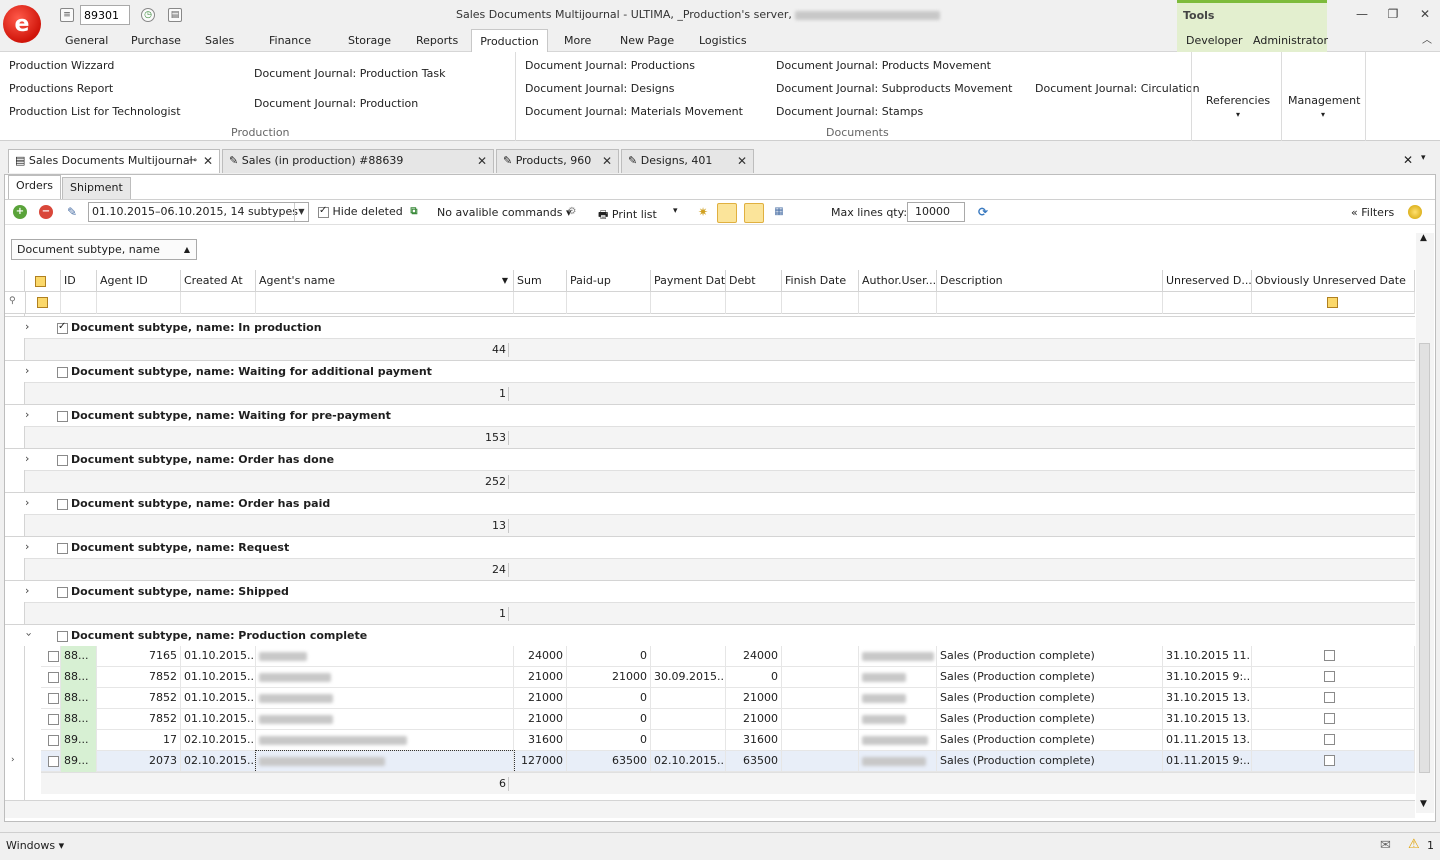  I want to click on cell-agent-id: 17, so click(139, 740).